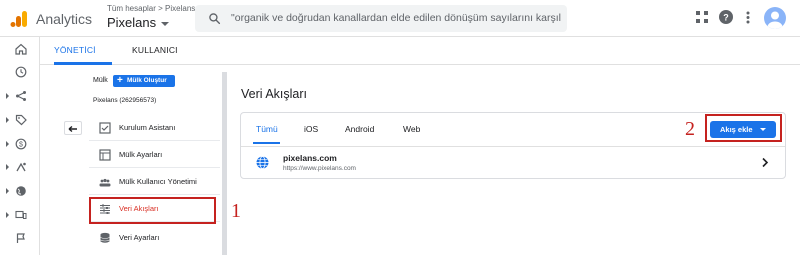  What do you see at coordinates (147, 127) in the screenshot?
I see `menu-item-label: Kurulum Asistanı` at bounding box center [147, 127].